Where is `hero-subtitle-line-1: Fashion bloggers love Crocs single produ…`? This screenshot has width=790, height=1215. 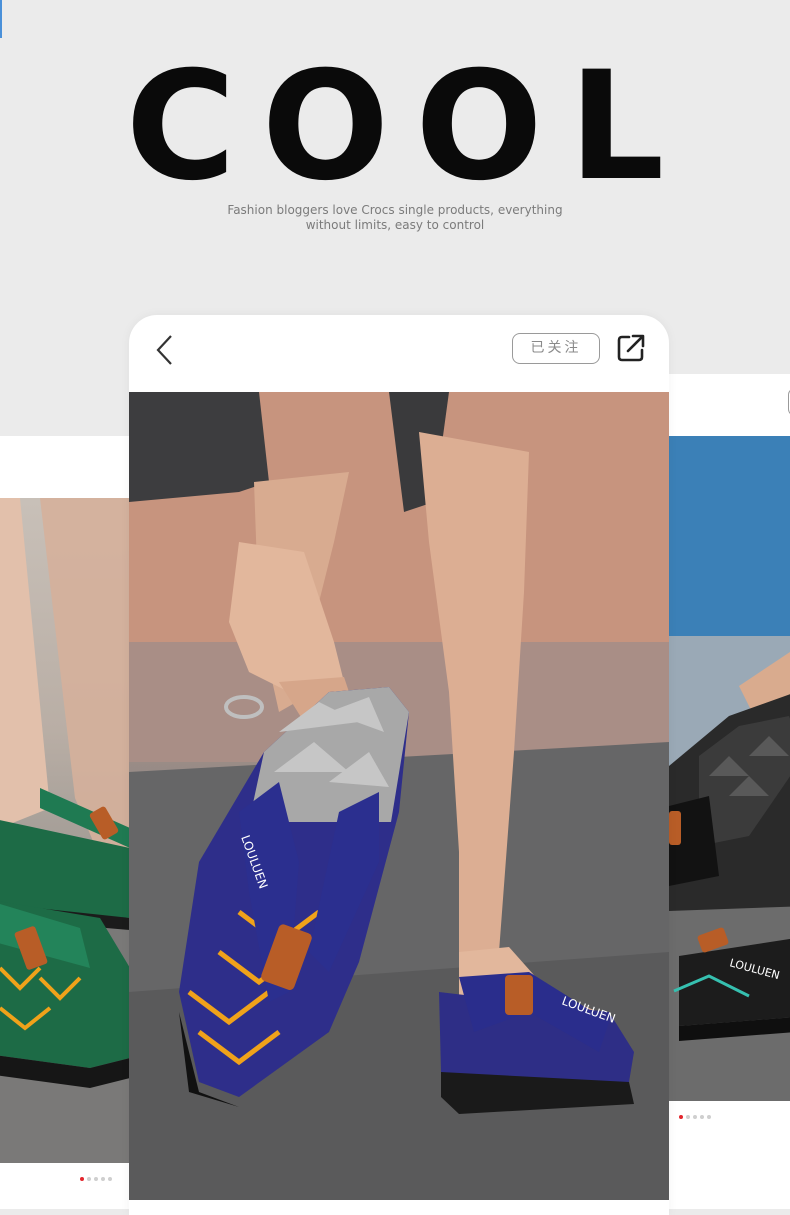 hero-subtitle-line-1: Fashion bloggers love Crocs single produ… is located at coordinates (395, 210).